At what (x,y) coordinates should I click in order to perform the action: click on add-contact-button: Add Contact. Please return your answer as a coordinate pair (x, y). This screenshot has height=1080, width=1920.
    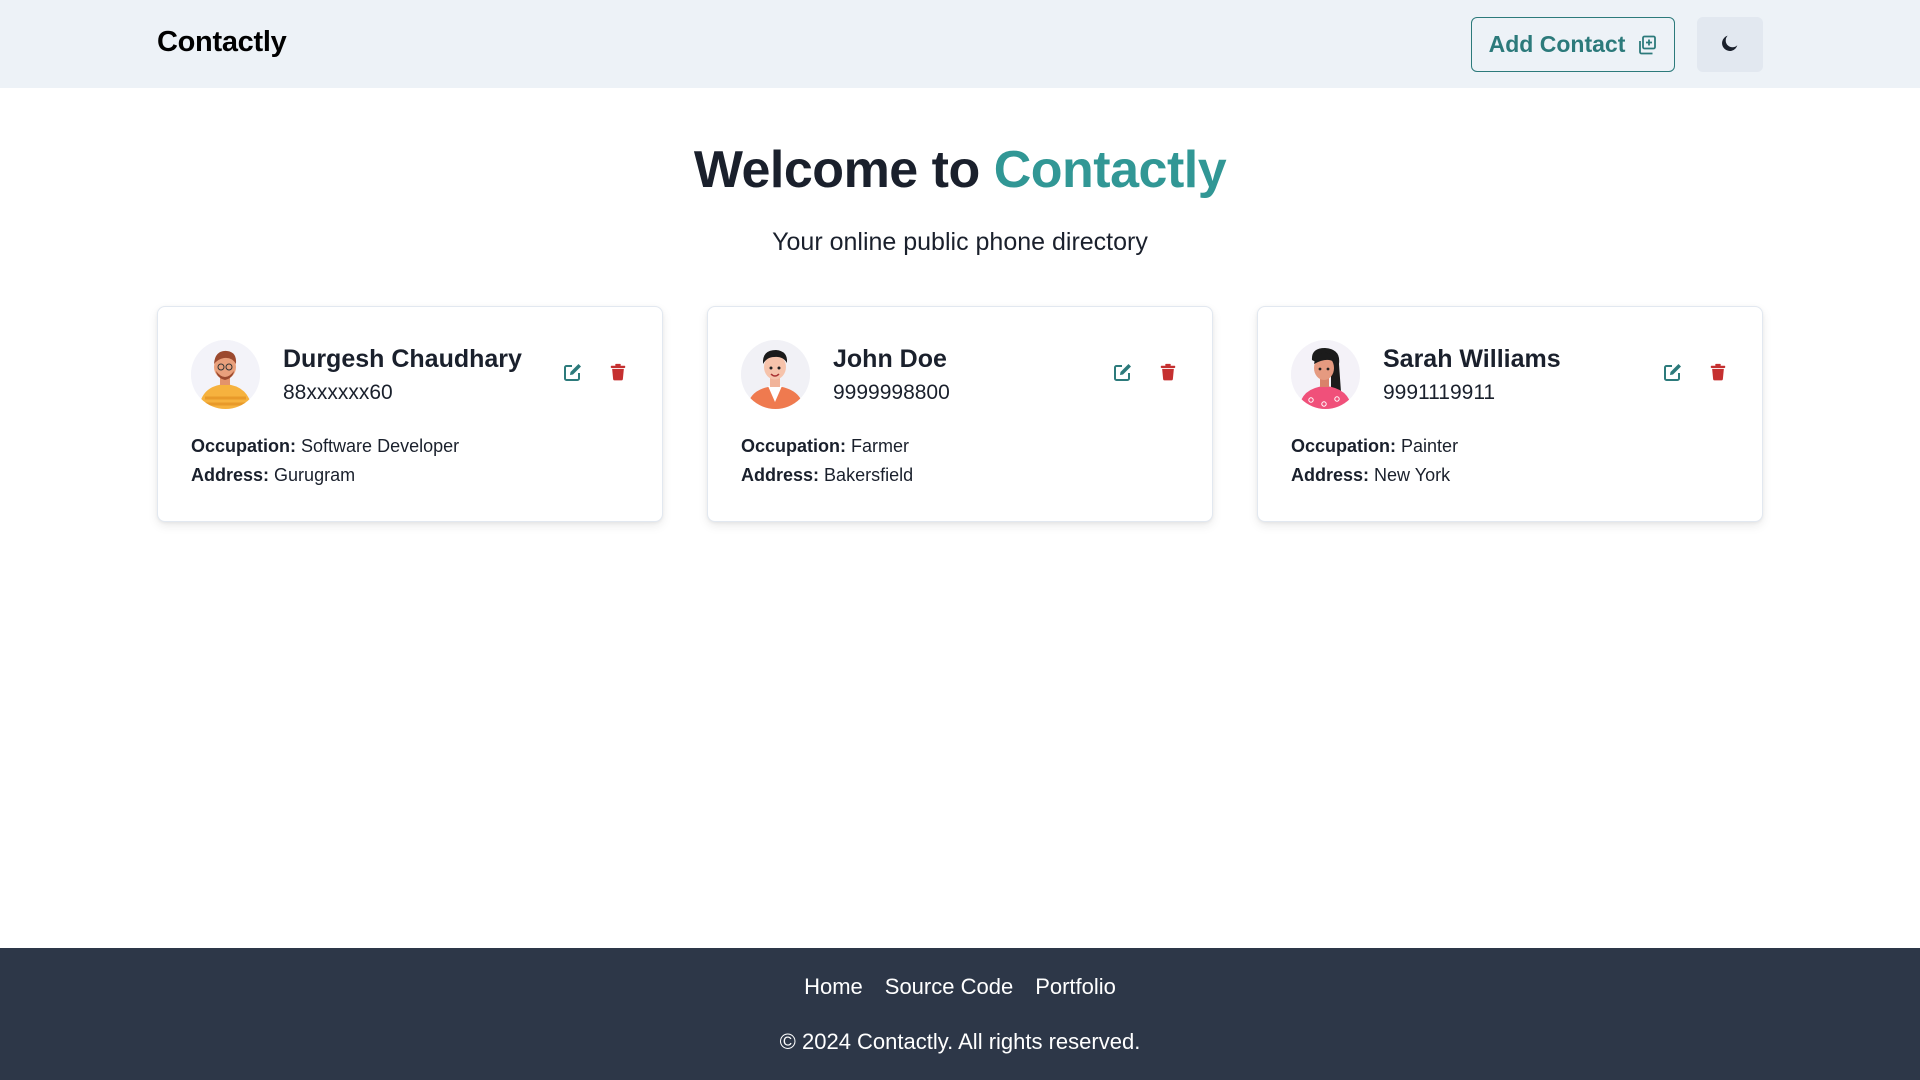
    Looking at the image, I should click on (1573, 44).